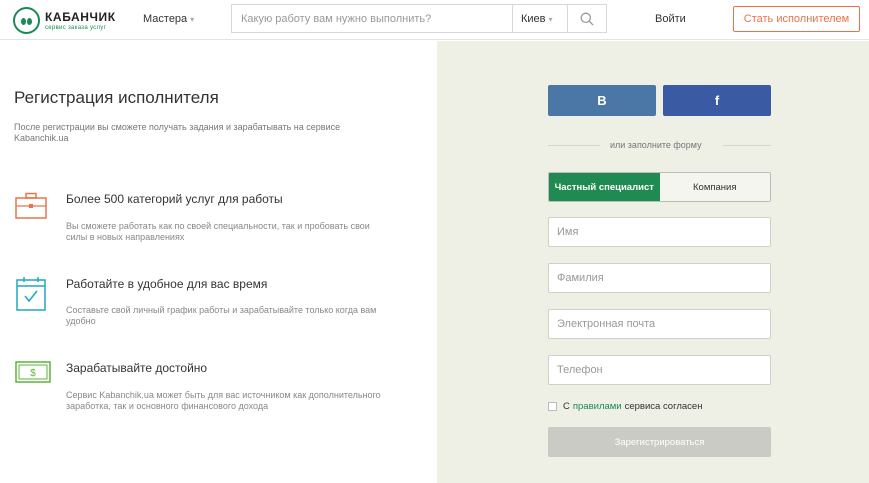 The image size is (869, 483). I want to click on search-icon, so click(587, 18).